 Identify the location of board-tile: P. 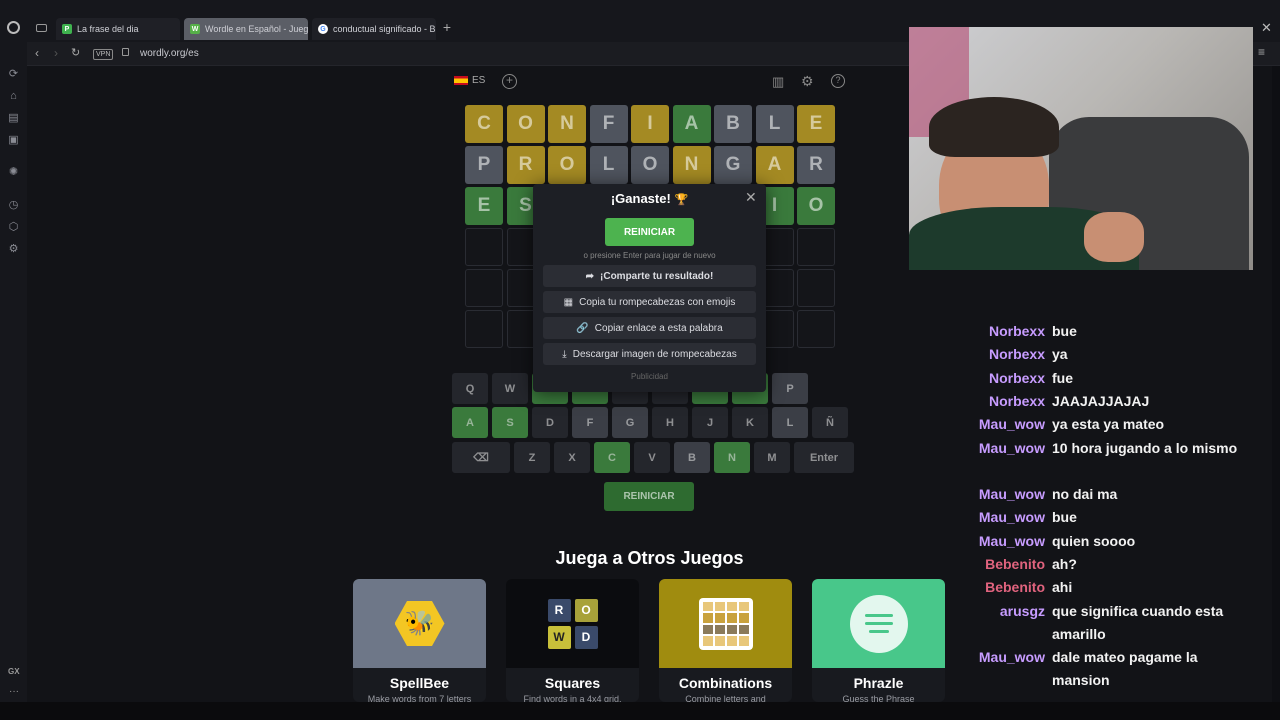
(484, 165).